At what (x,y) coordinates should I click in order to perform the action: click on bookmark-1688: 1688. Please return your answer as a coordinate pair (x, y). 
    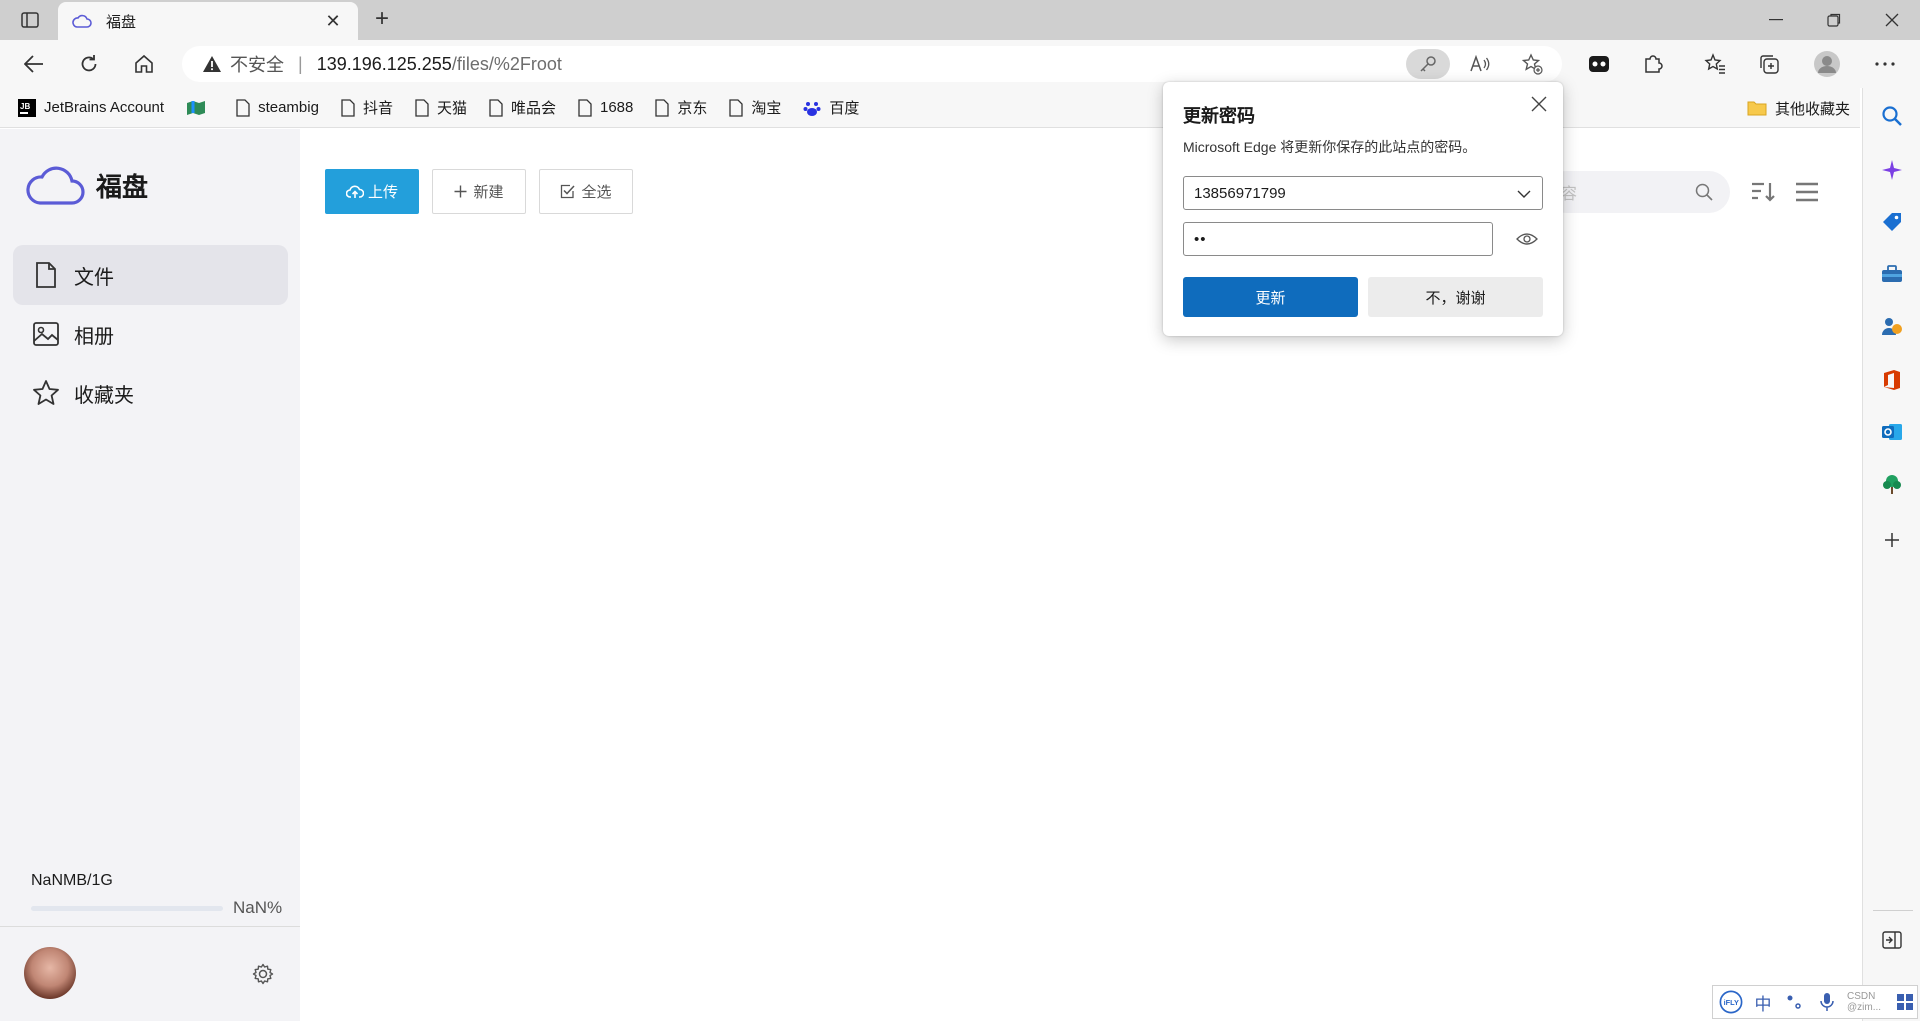
    Looking at the image, I should click on (605, 107).